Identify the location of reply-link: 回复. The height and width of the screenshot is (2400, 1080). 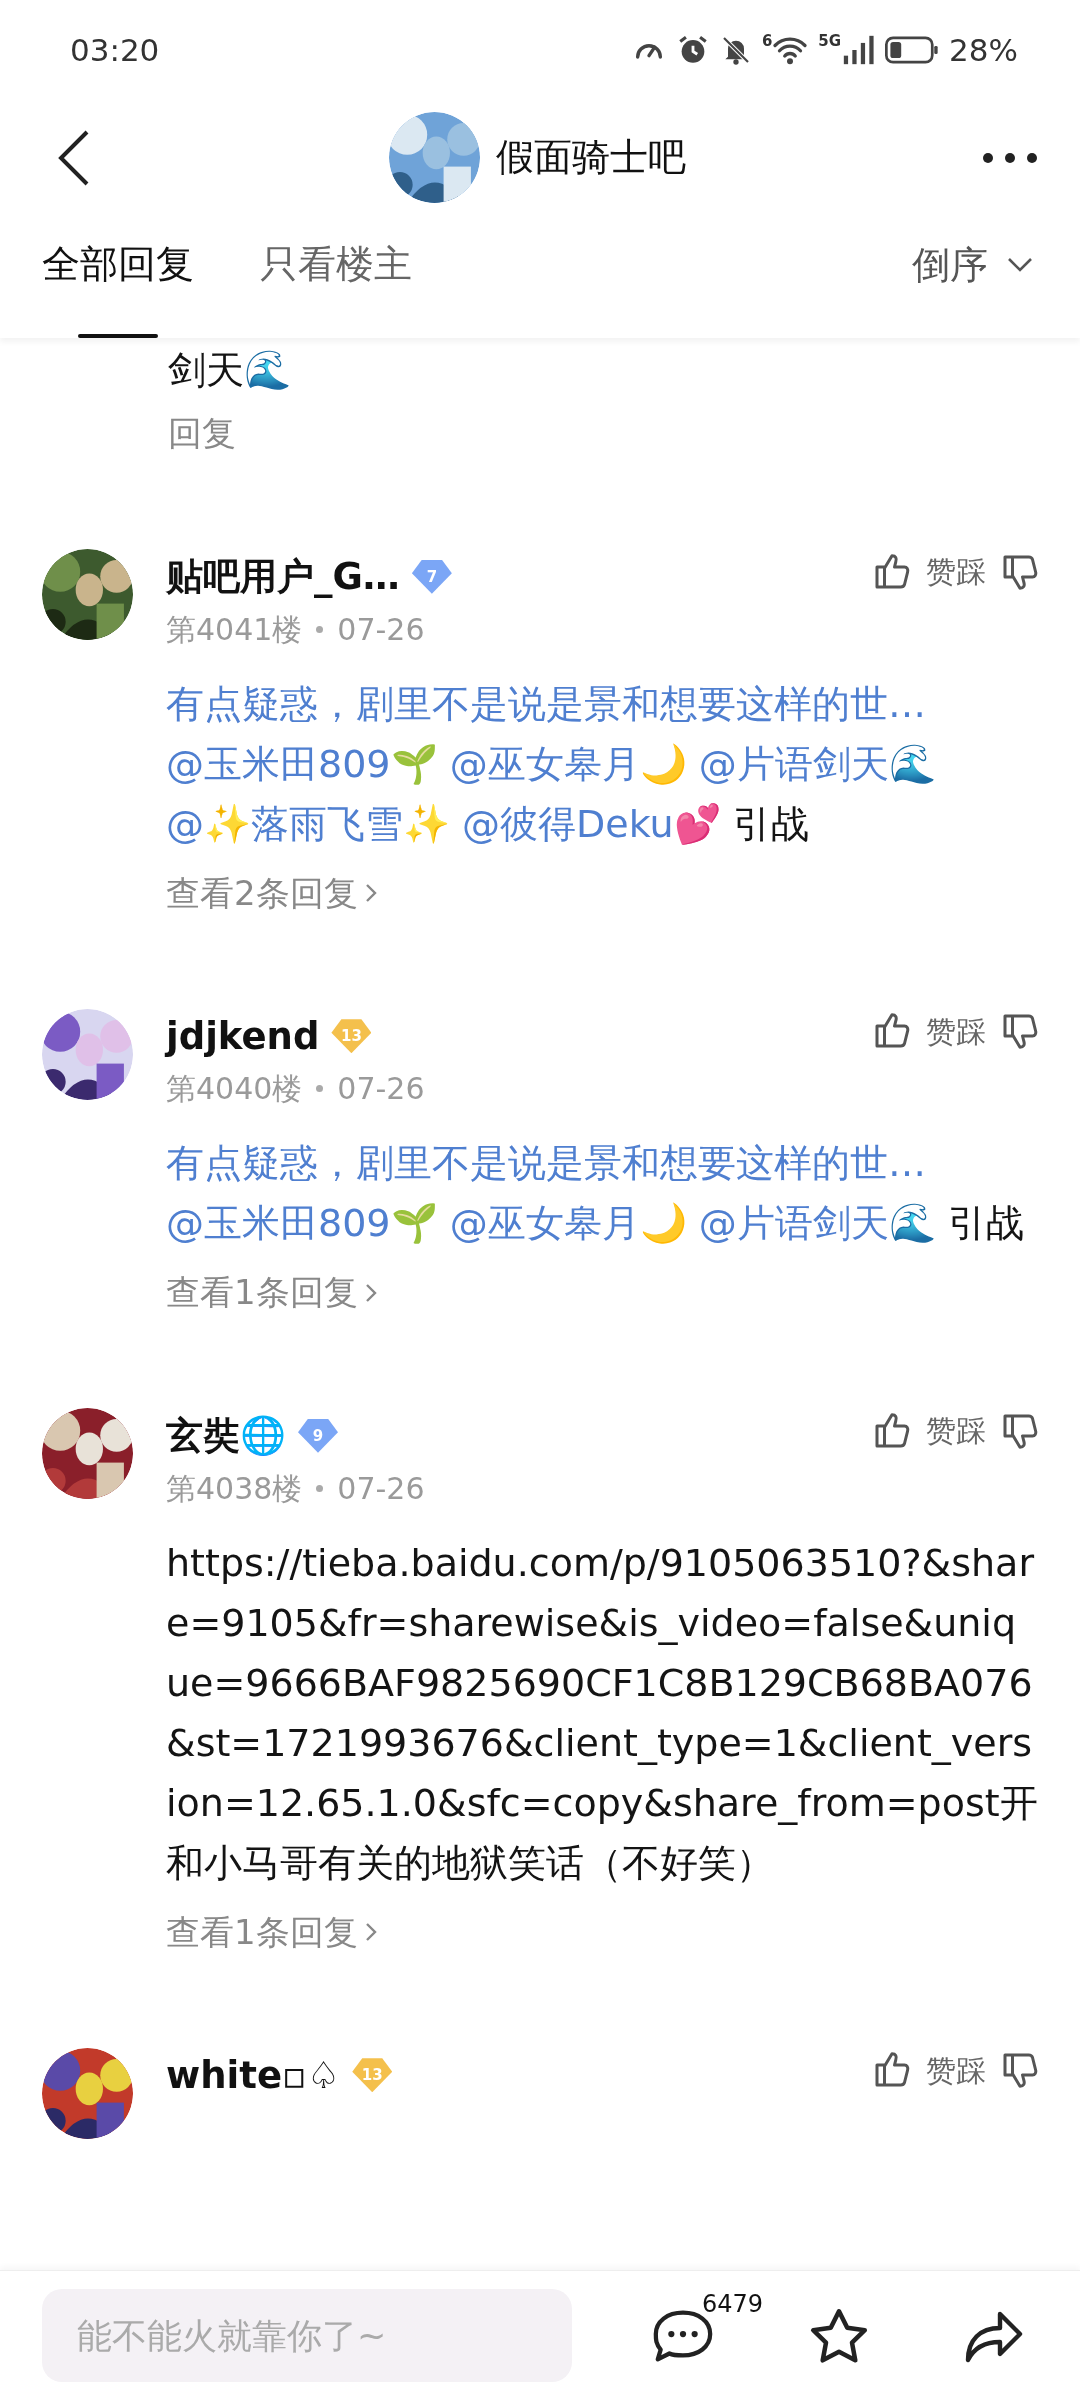
(202, 433).